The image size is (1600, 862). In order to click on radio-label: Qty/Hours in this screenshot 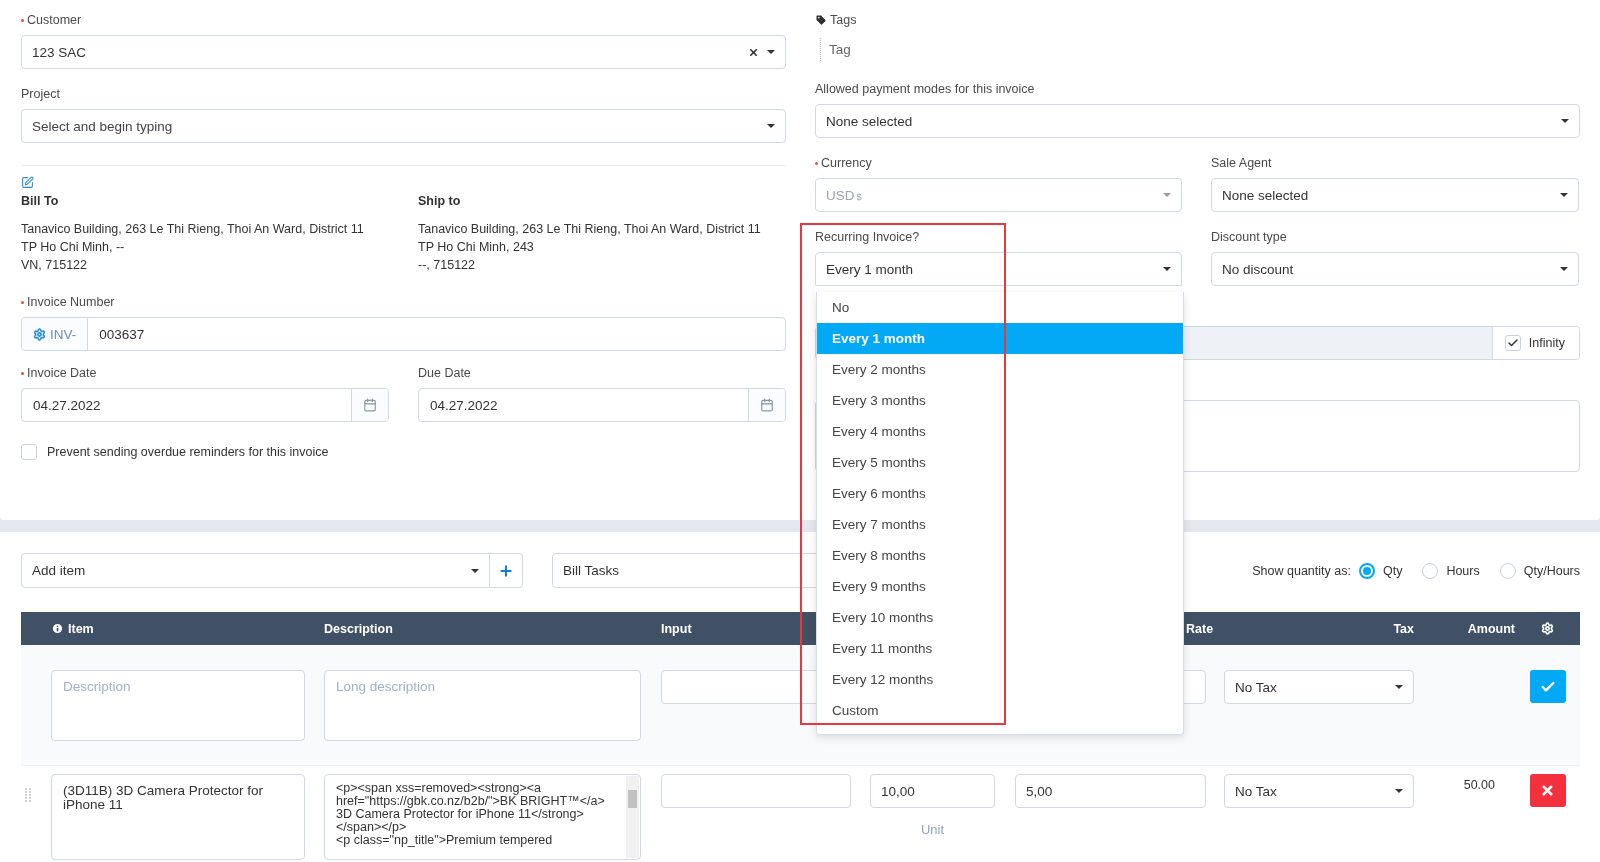, I will do `click(1551, 570)`.